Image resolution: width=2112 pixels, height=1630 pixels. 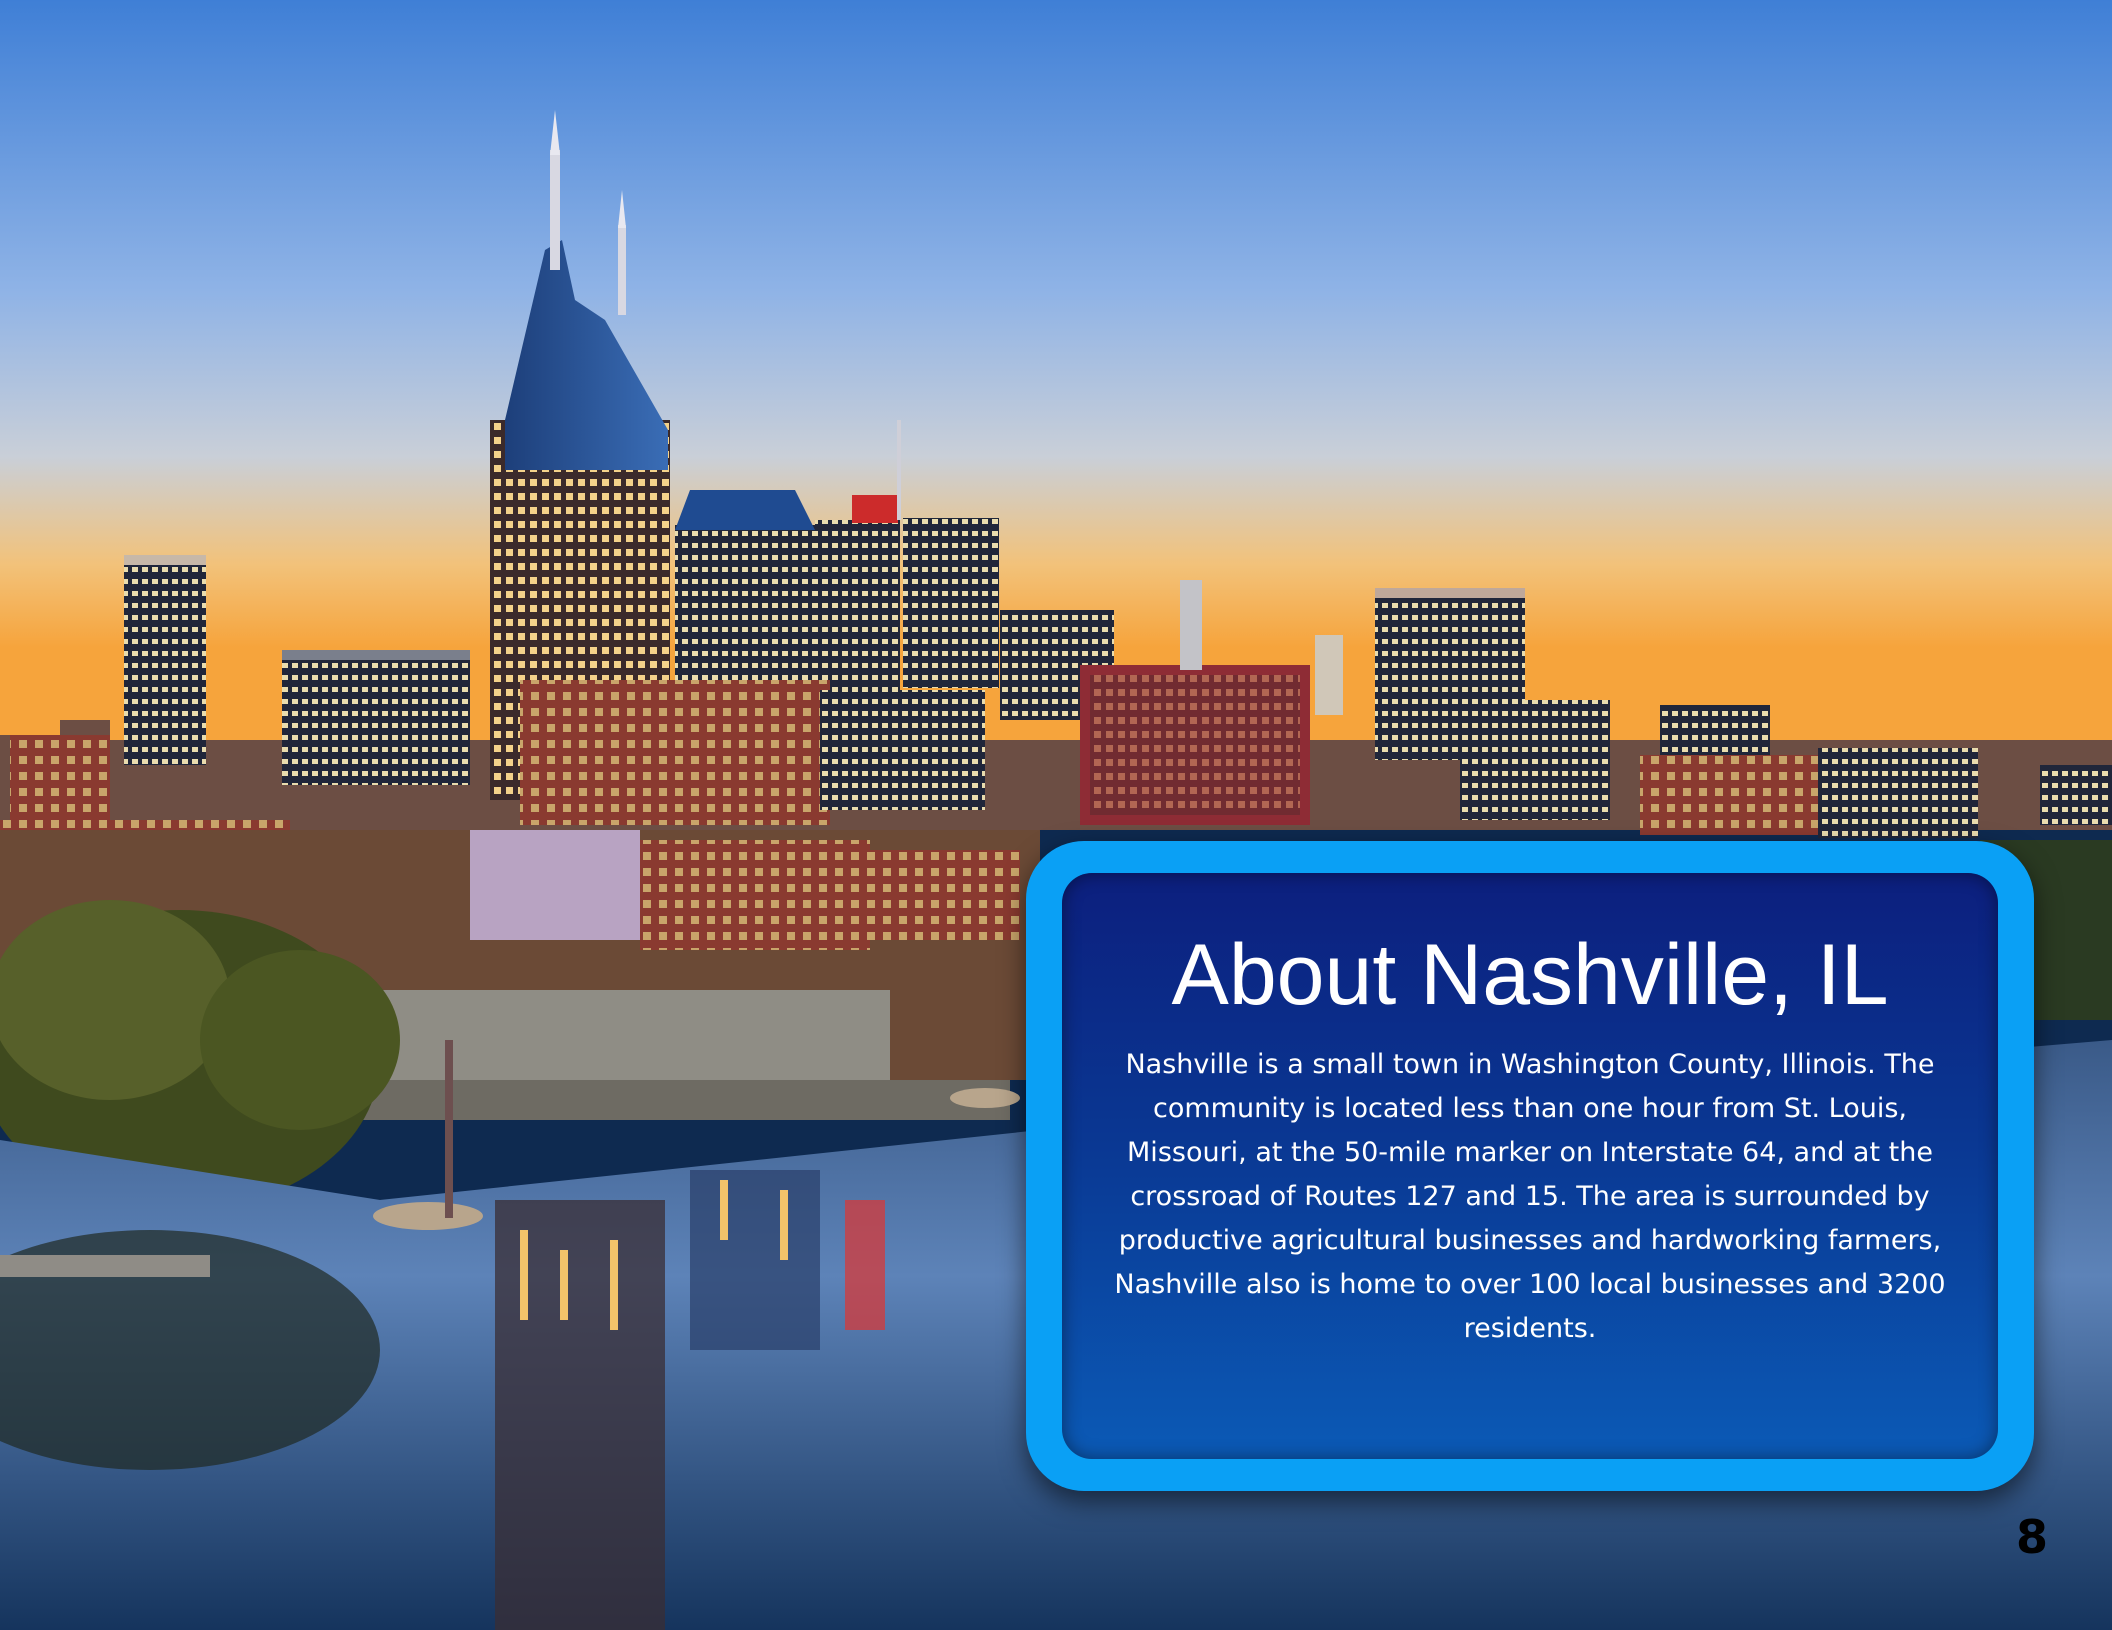 I want to click on page-number: 8, so click(x=2031, y=1537).